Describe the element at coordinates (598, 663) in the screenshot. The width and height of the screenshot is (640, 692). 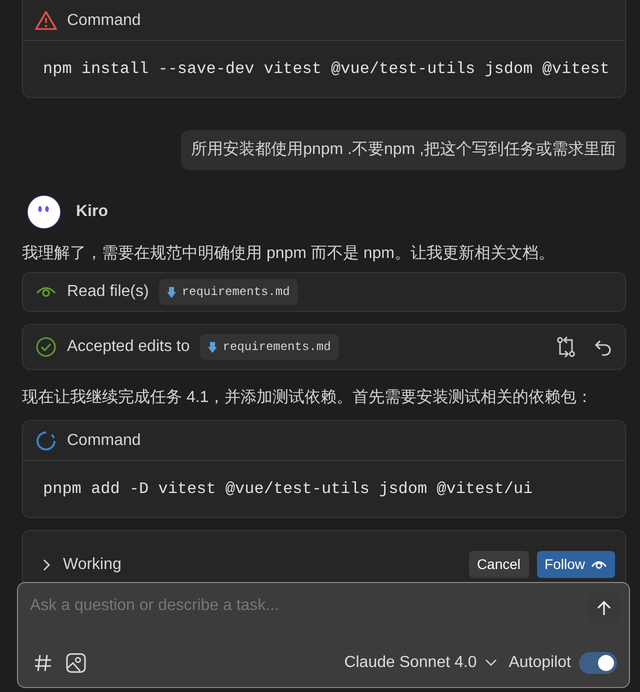
I see `autopilot-toggle` at that location.